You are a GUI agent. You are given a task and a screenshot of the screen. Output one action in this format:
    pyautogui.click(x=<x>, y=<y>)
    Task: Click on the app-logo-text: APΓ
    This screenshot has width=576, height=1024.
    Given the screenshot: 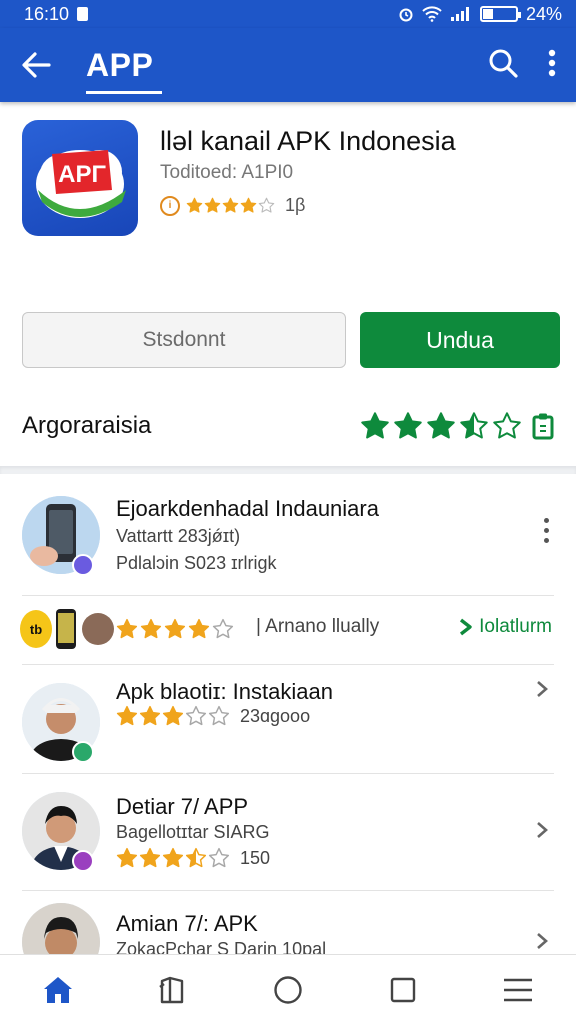 What is the action you would take?
    pyautogui.click(x=82, y=174)
    